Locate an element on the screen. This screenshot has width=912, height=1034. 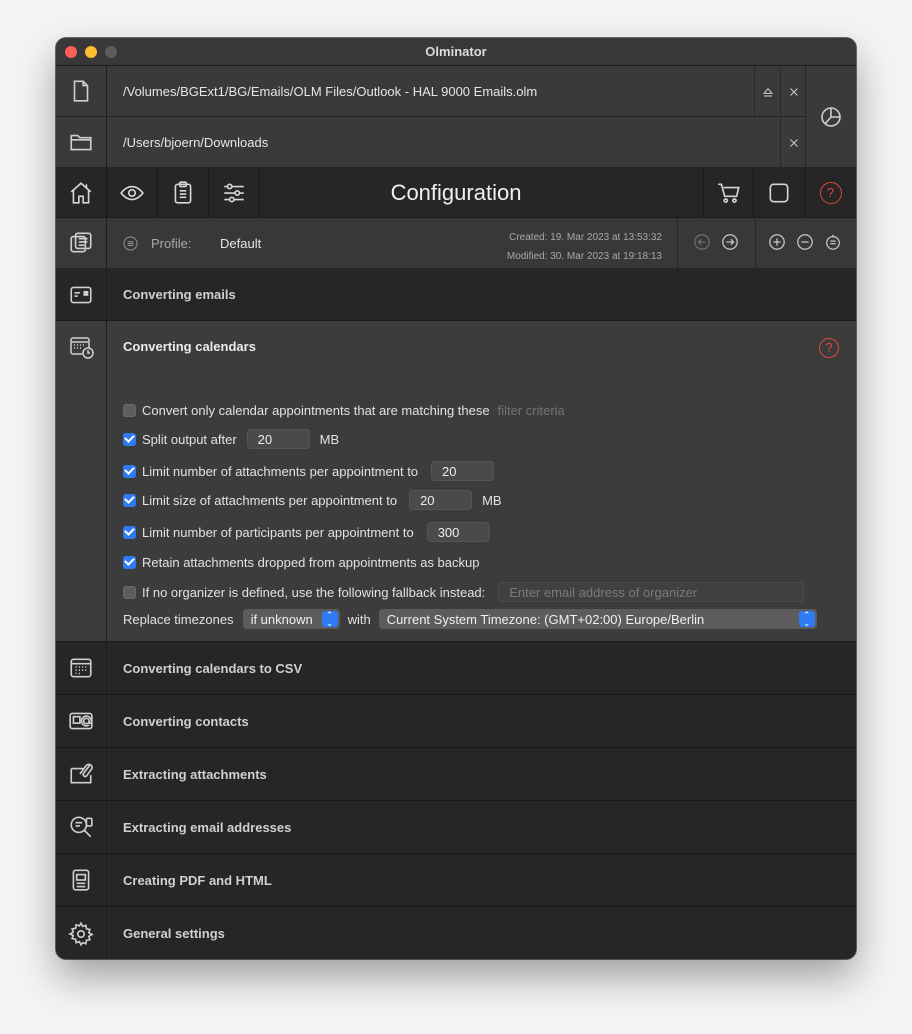
preview-button is located at coordinates (132, 192).